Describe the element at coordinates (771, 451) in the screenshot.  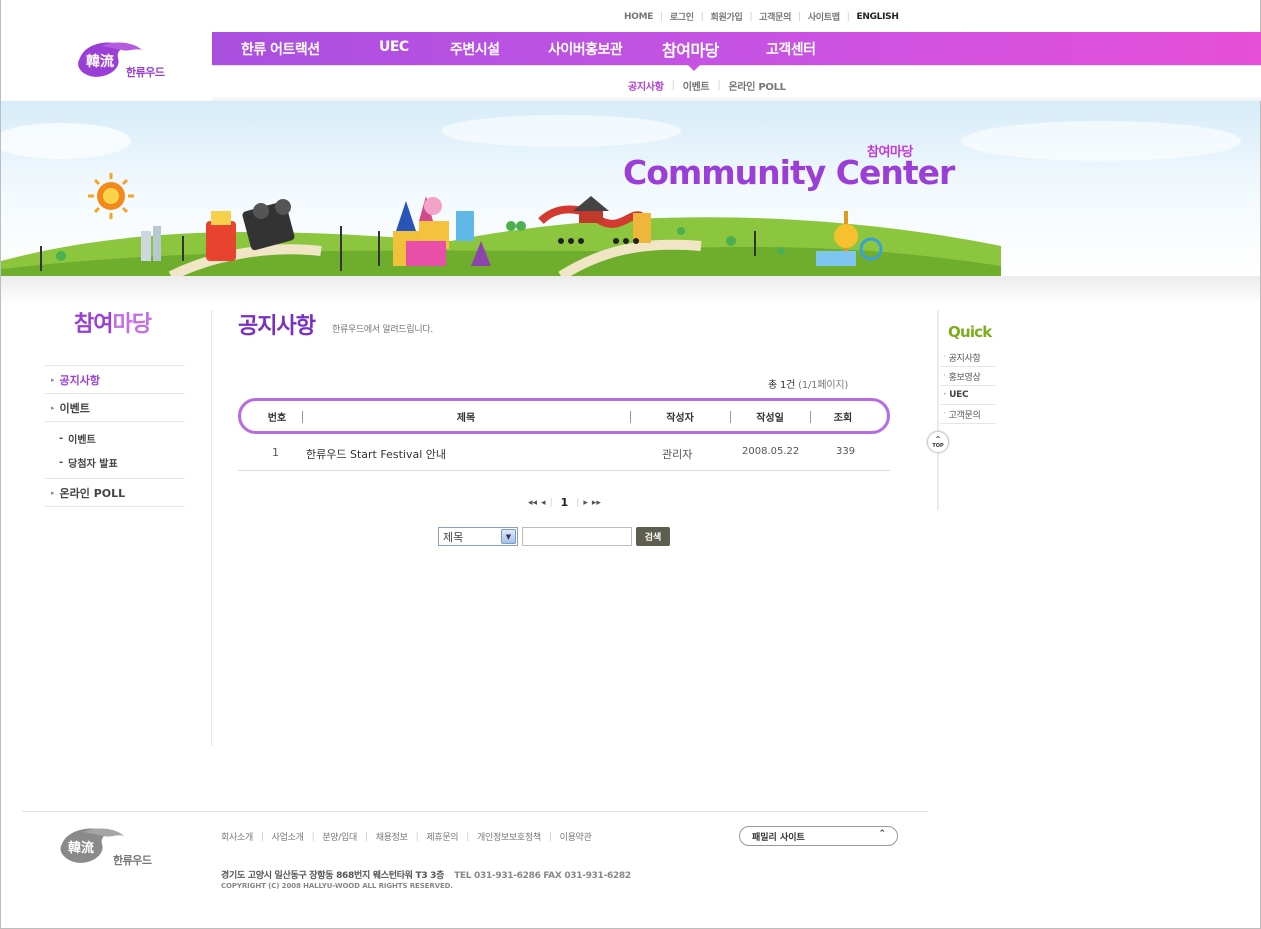
I see `row-date: 2008.05.22` at that location.